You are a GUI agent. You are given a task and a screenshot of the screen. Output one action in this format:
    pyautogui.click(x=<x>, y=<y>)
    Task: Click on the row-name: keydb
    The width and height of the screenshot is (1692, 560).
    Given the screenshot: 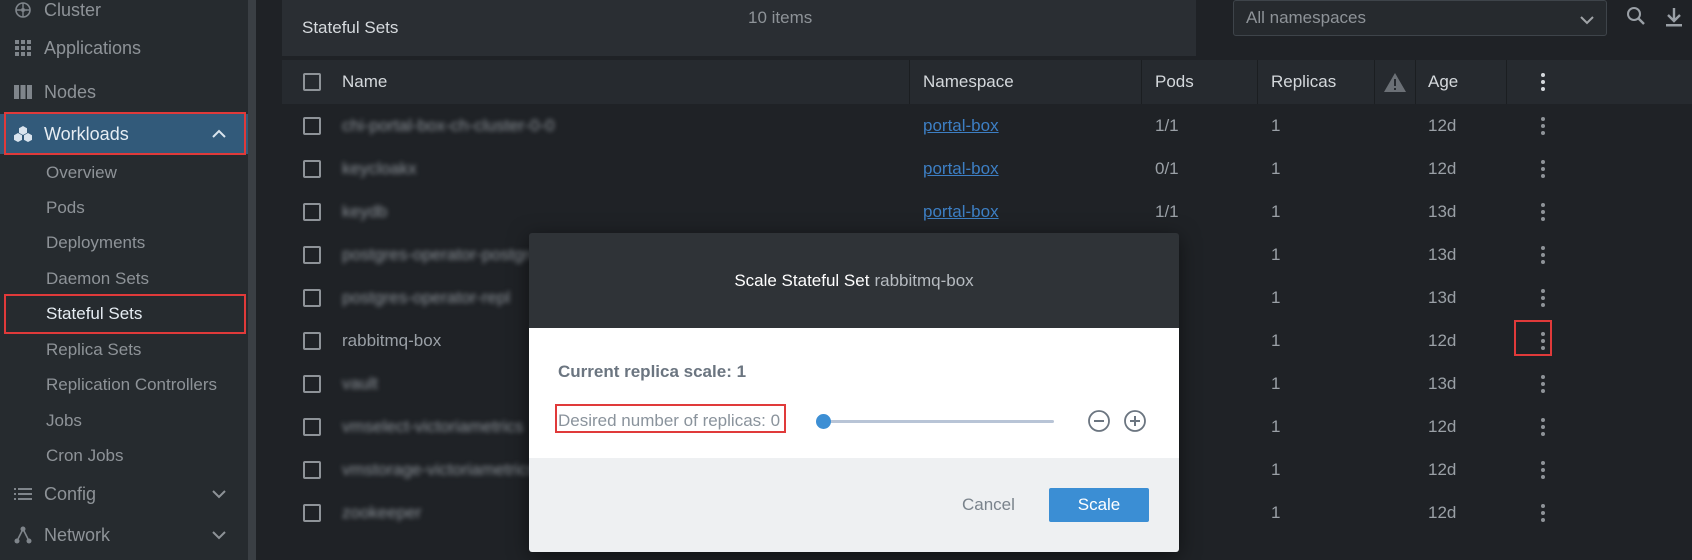 What is the action you would take?
    pyautogui.click(x=364, y=211)
    